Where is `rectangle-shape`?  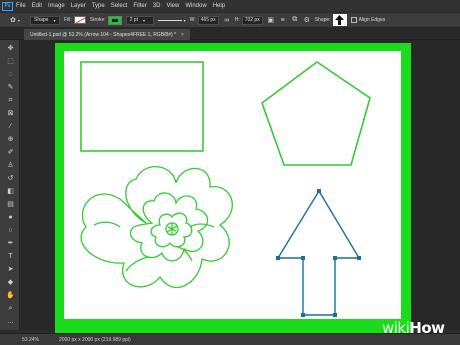 rectangle-shape is located at coordinates (142, 106).